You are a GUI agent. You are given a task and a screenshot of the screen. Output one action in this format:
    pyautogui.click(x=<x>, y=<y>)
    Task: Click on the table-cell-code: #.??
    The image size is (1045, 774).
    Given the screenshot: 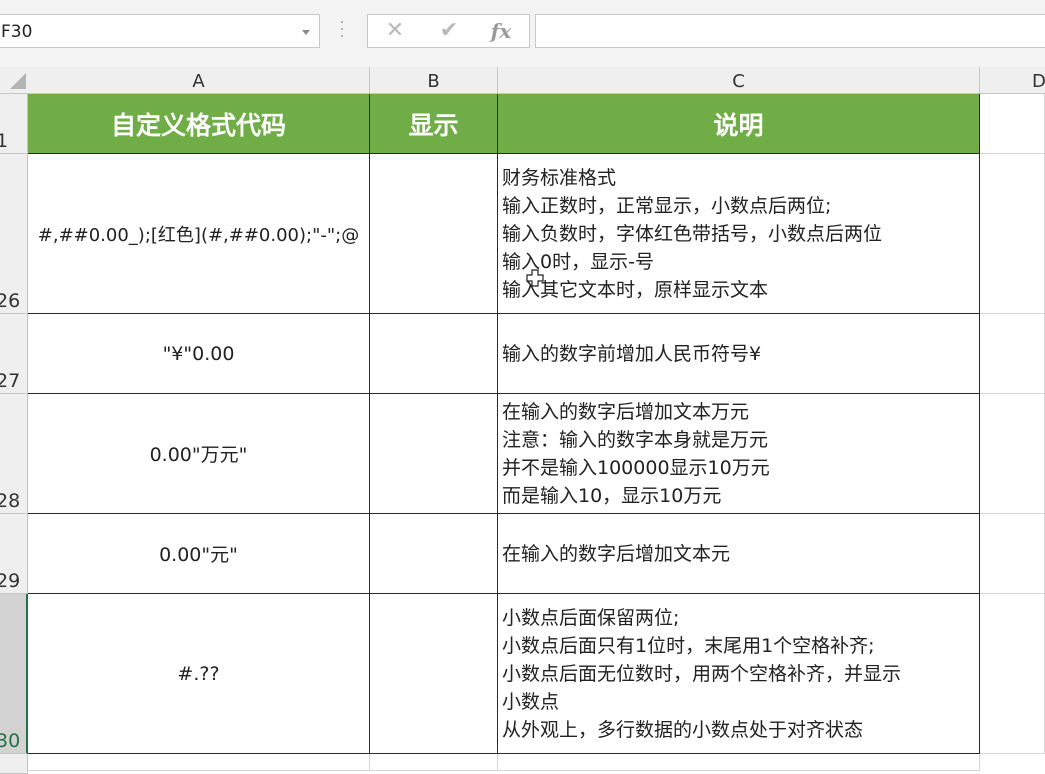 What is the action you would take?
    pyautogui.click(x=199, y=674)
    